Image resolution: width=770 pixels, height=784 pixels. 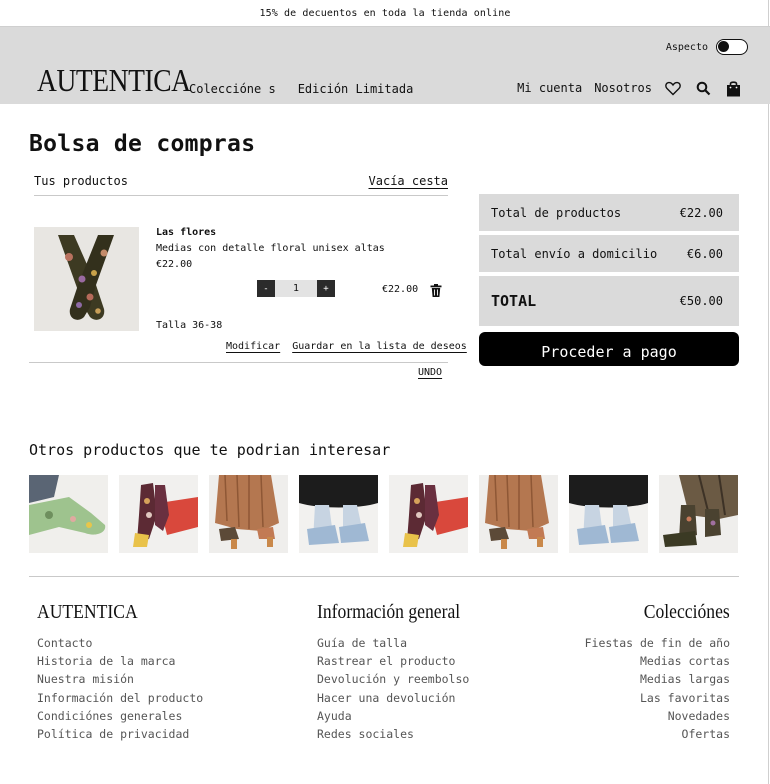 I want to click on empty-cart-link: Vacía cesta, so click(x=408, y=181).